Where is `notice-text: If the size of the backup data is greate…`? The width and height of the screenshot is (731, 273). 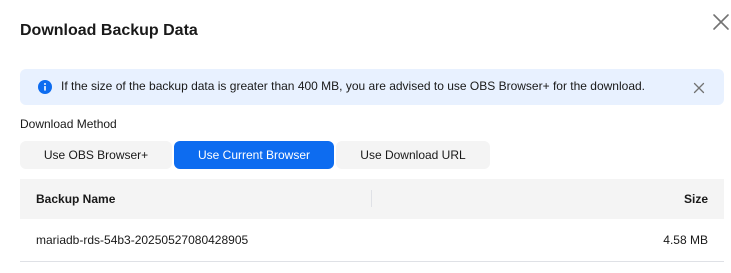
notice-text: If the size of the backup data is greate… is located at coordinates (353, 86).